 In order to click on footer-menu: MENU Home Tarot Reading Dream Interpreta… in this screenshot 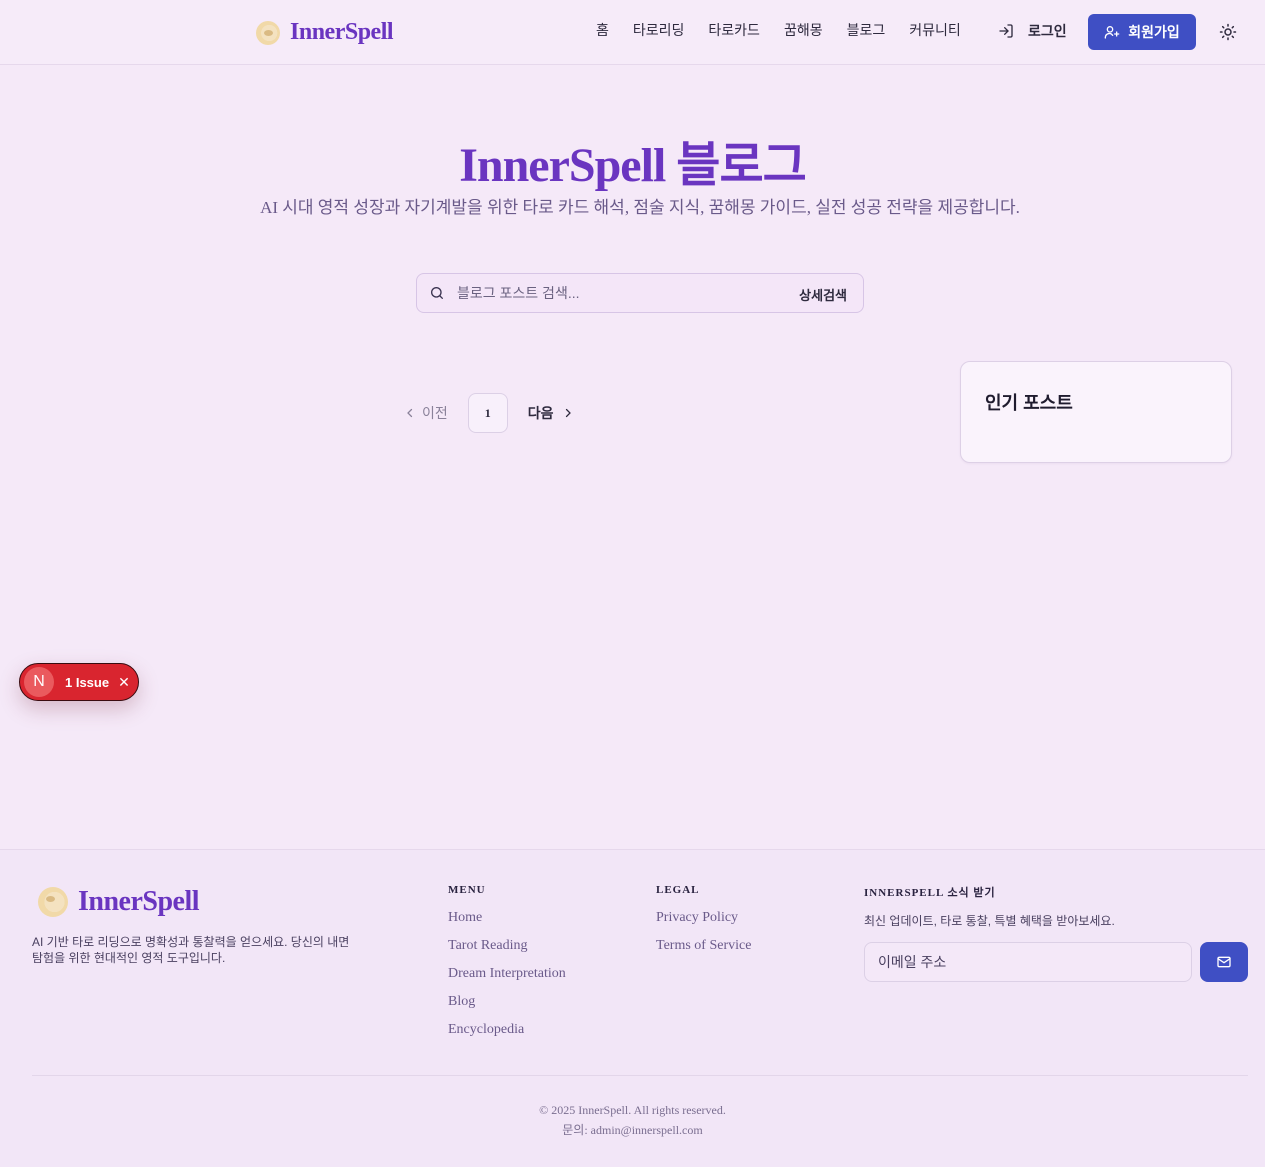, I will do `click(507, 967)`.